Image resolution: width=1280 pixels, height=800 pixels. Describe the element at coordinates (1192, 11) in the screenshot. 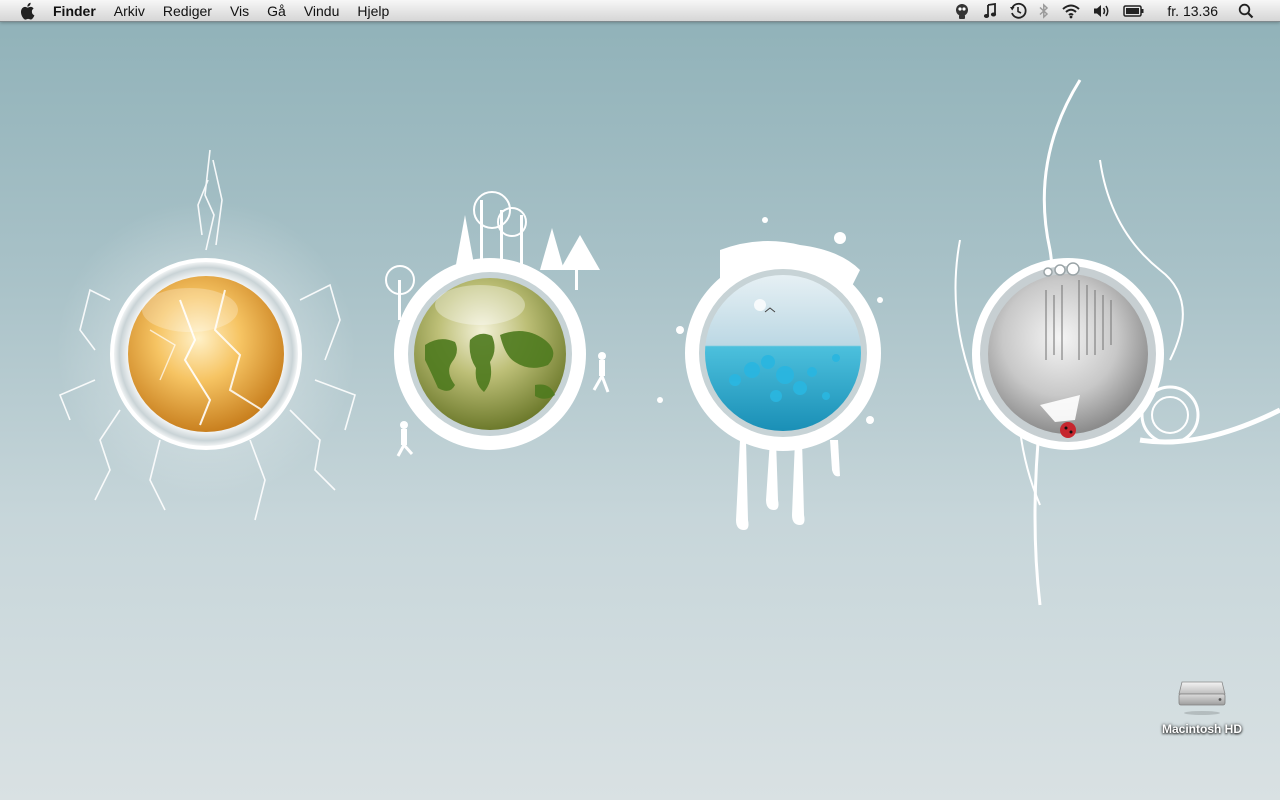

I see `menu-clock: fr. 13.36` at that location.